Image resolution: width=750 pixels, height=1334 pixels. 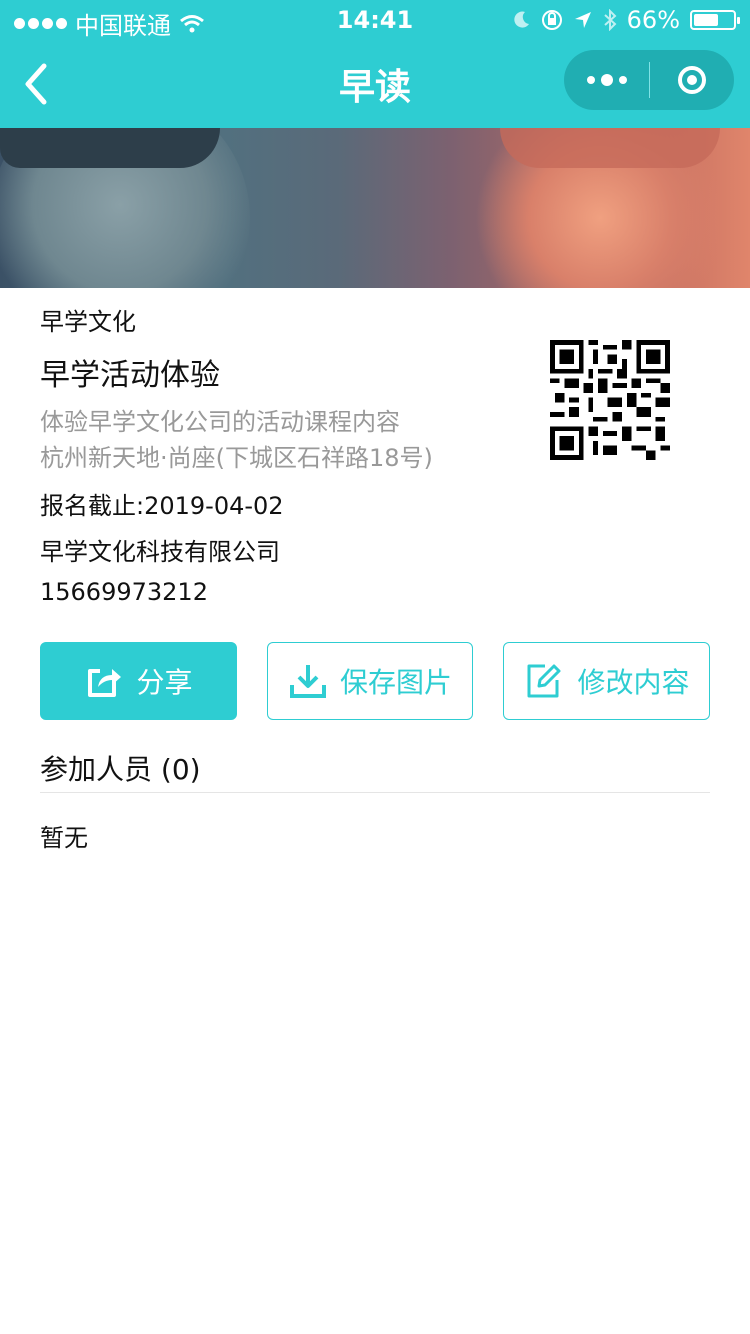 I want to click on activity-address: 杭州新天地·尚座(下城区石祥路18号), so click(x=236, y=458).